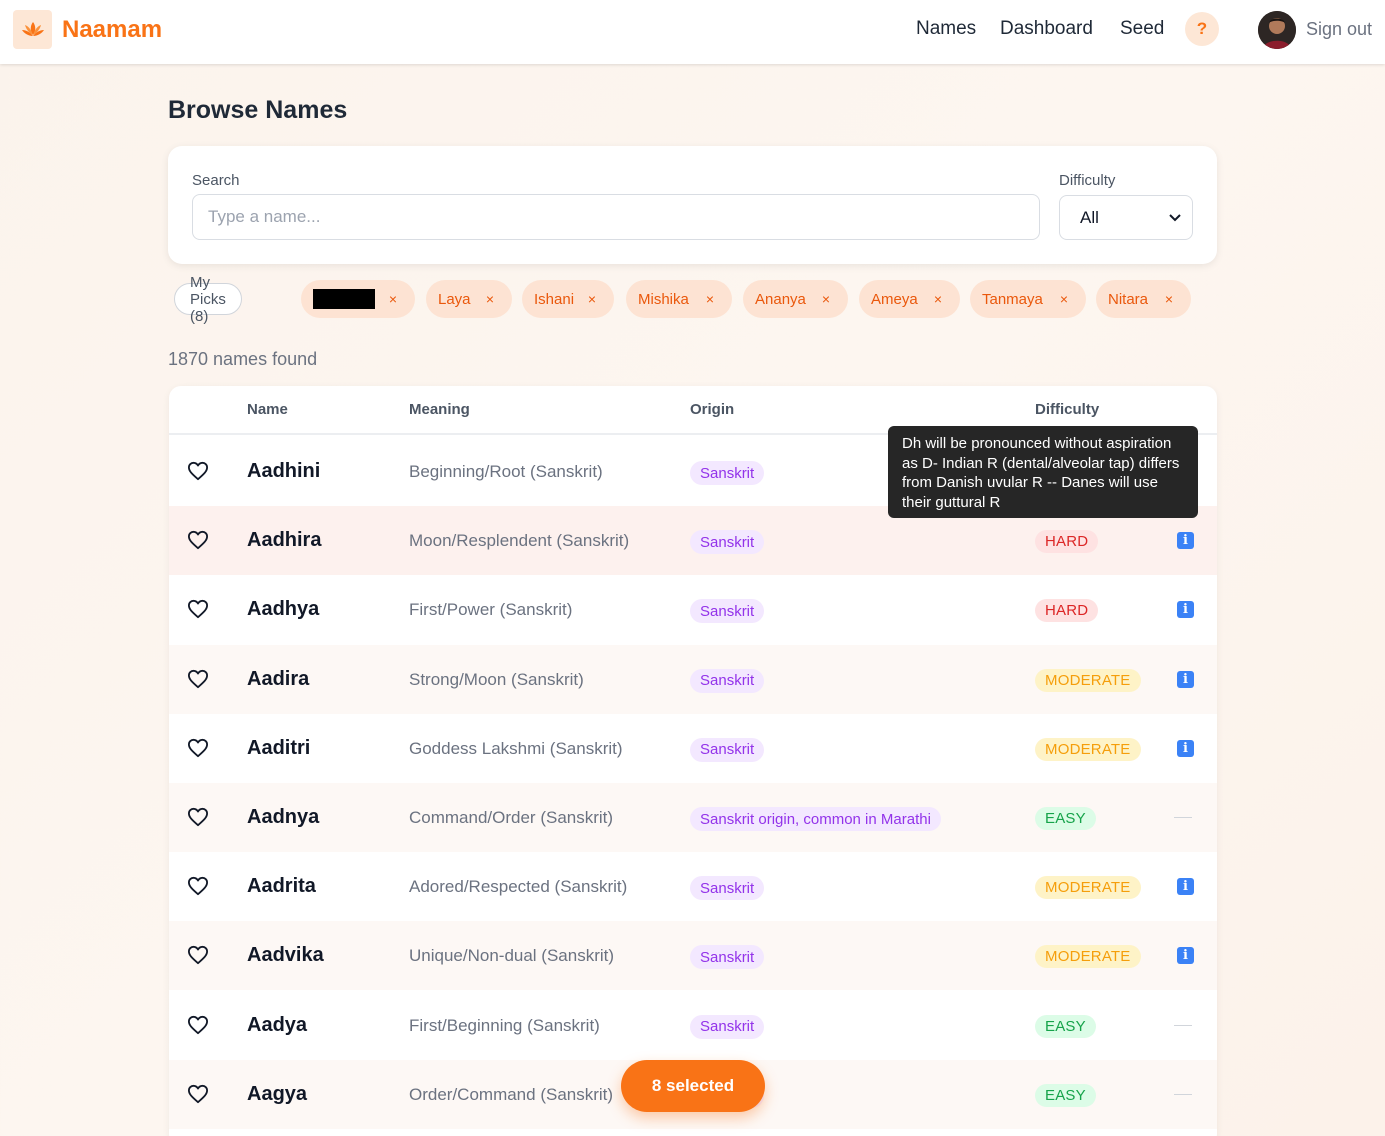 Image resolution: width=1385 pixels, height=1136 pixels. Describe the element at coordinates (1087, 180) in the screenshot. I see `difficulty-label: Difficulty` at that location.